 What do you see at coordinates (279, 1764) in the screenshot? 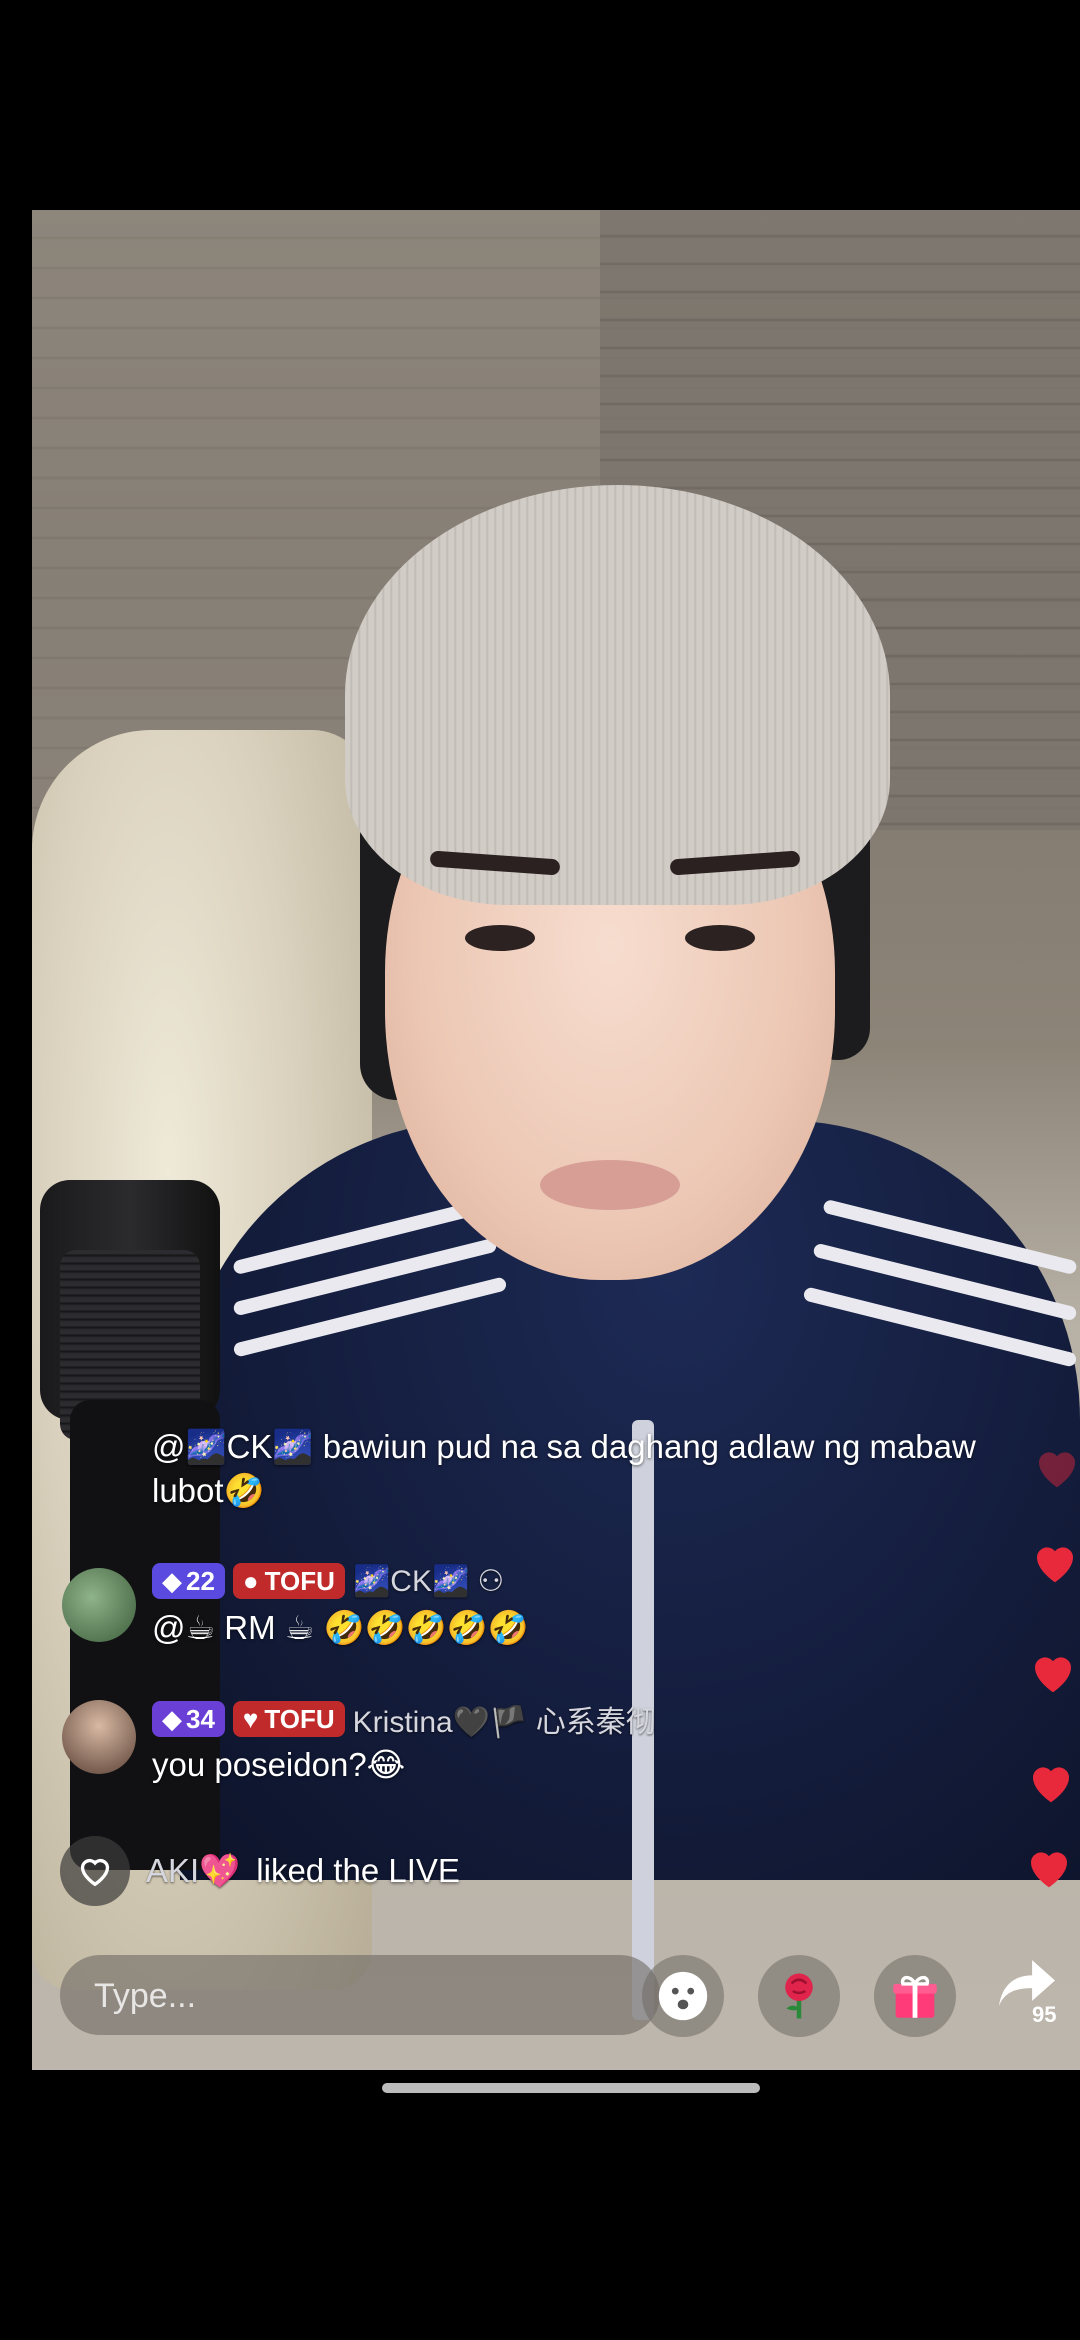
I see `comment-text: you poseidon?😂` at bounding box center [279, 1764].